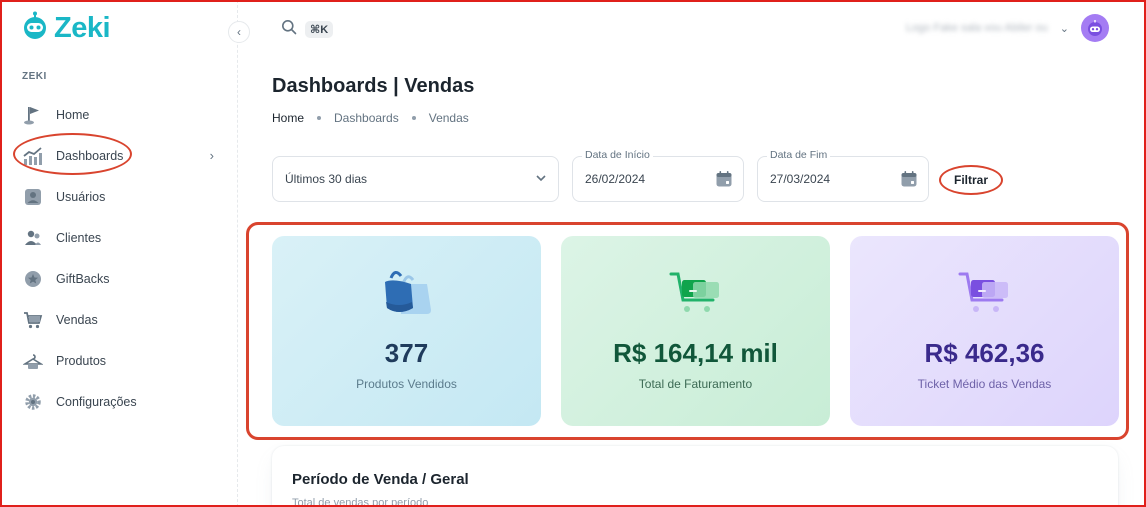  I want to click on hanger-icon, so click(33, 361).